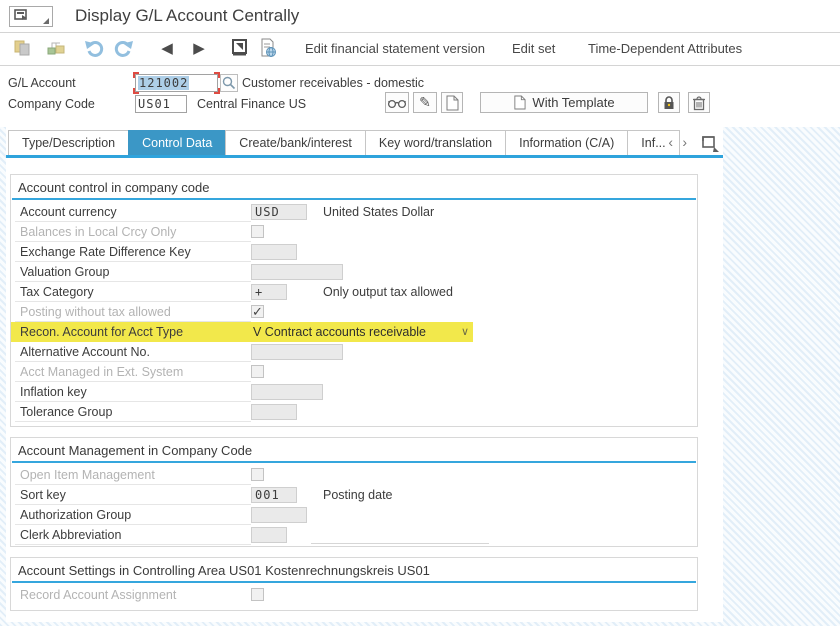 Image resolution: width=840 pixels, height=626 pixels. I want to click on form-row: Acct Managed in Ext. System, so click(354, 372).